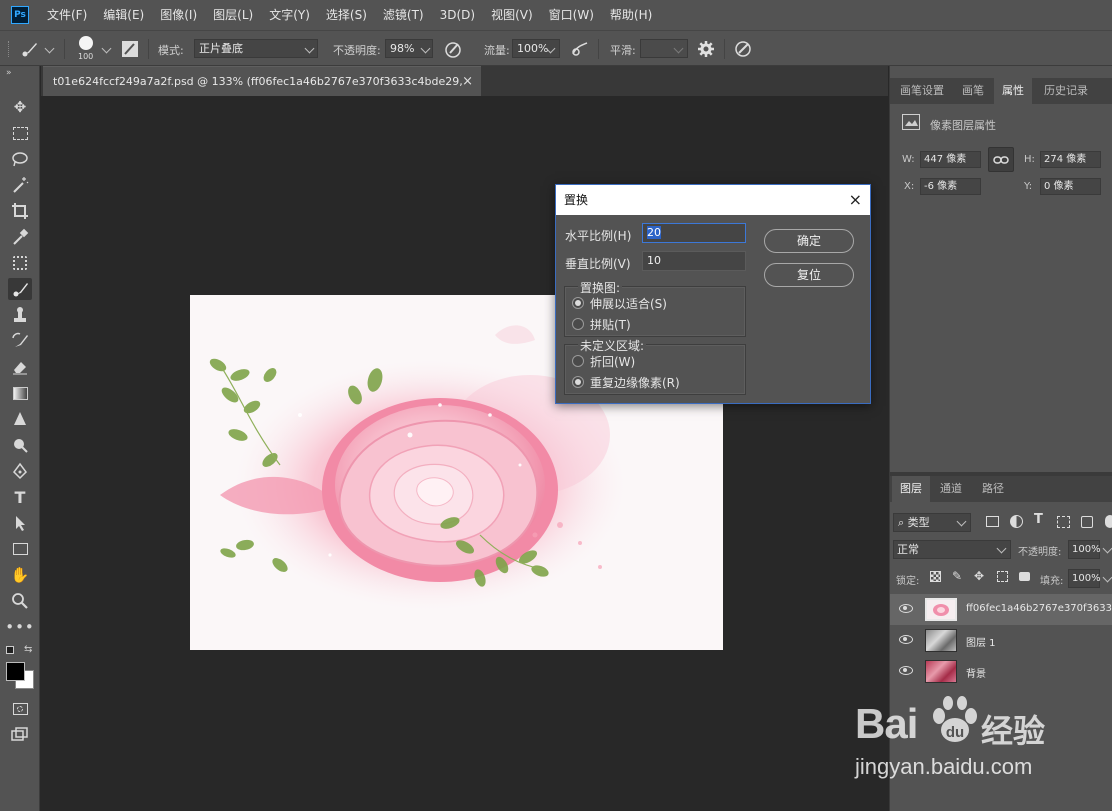  I want to click on screen-mode-icon, so click(20, 735).